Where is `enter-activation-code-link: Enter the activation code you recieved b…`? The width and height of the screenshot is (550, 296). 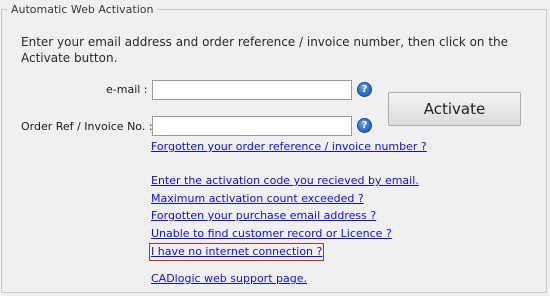 enter-activation-code-link: Enter the activation code you recieved b… is located at coordinates (285, 181).